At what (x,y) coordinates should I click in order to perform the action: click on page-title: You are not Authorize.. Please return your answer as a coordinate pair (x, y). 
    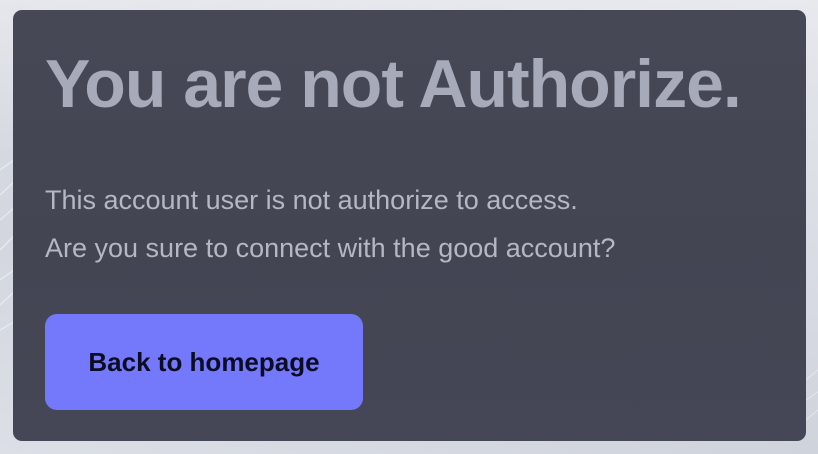
    Looking at the image, I should click on (393, 84).